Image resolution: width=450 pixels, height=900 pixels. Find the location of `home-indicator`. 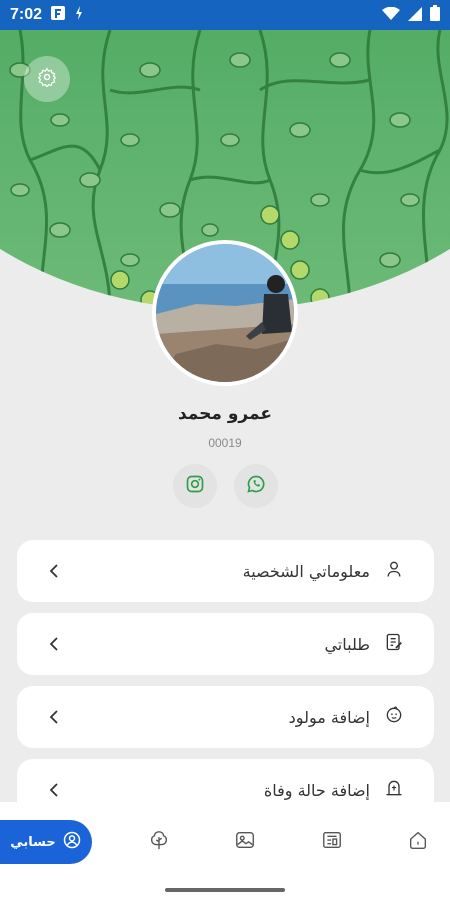

home-indicator is located at coordinates (225, 890).